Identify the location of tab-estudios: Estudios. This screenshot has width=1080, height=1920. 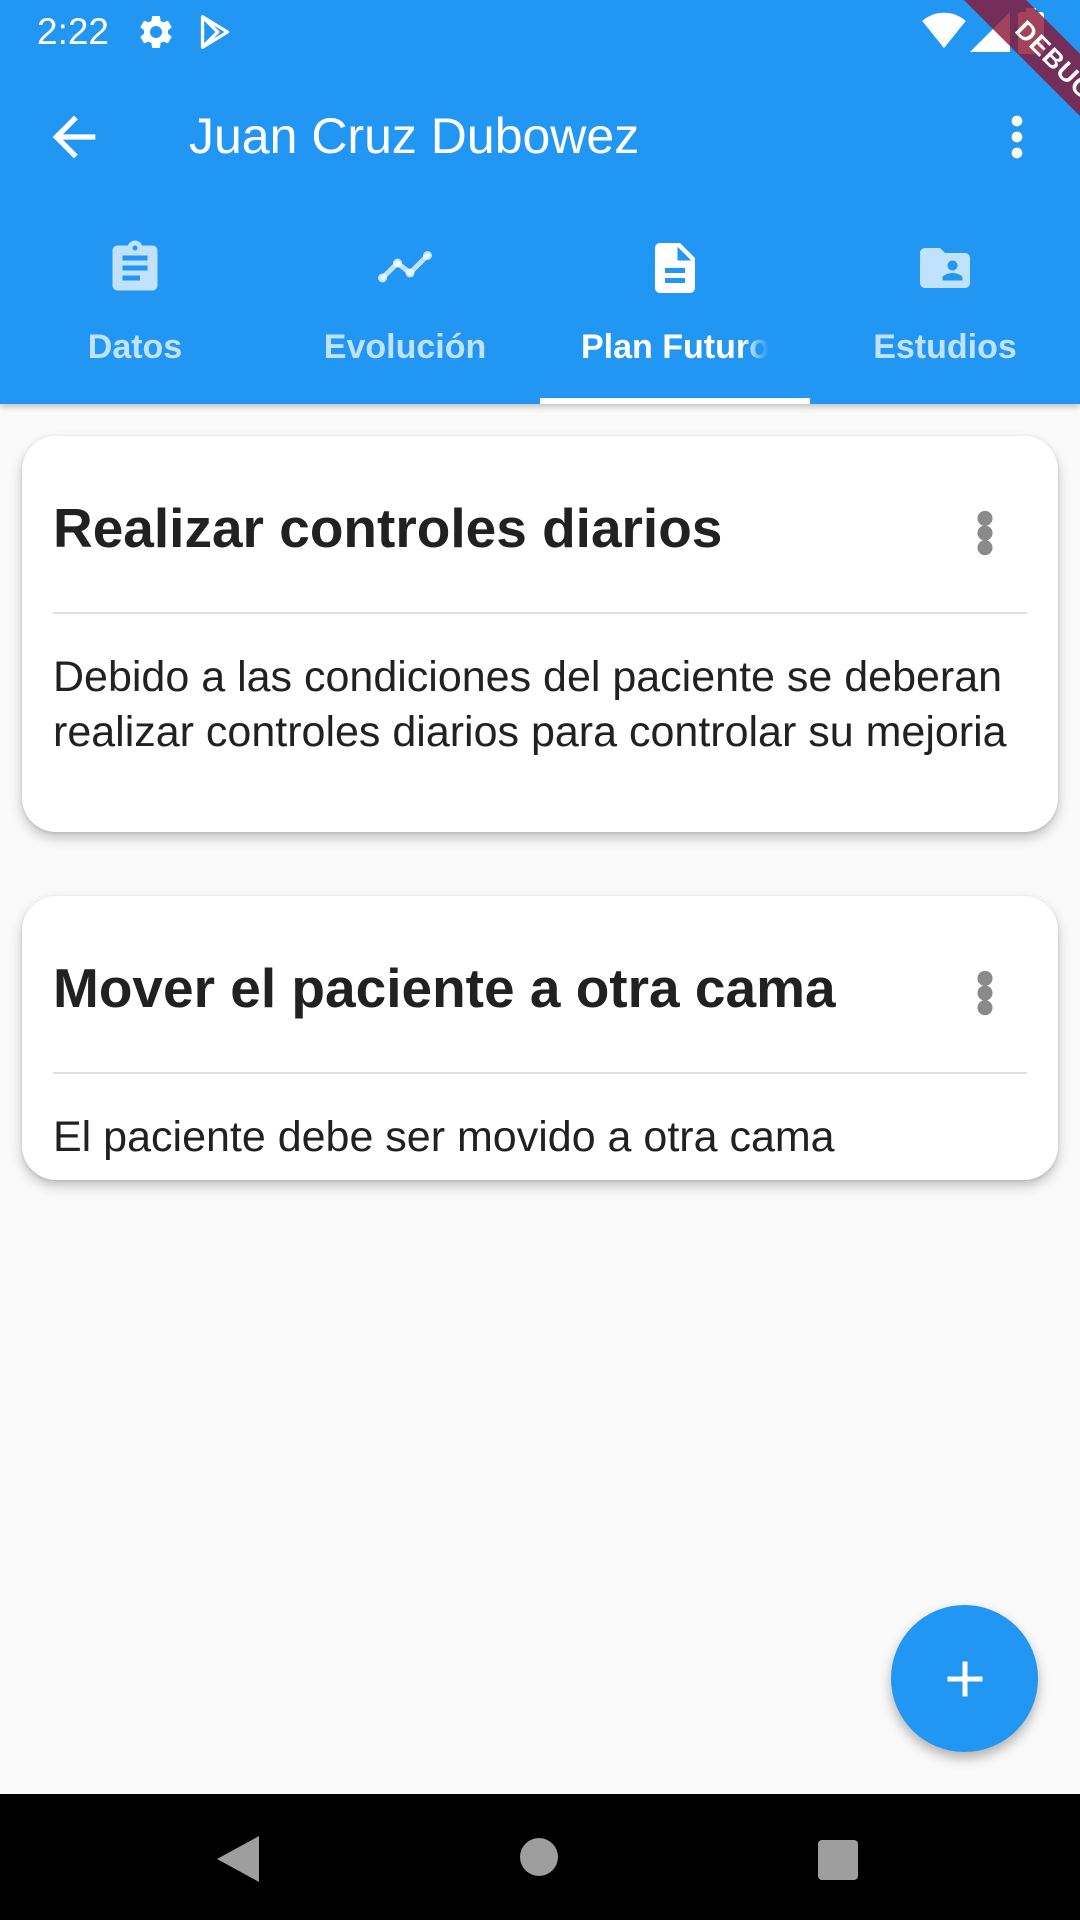
(945, 307).